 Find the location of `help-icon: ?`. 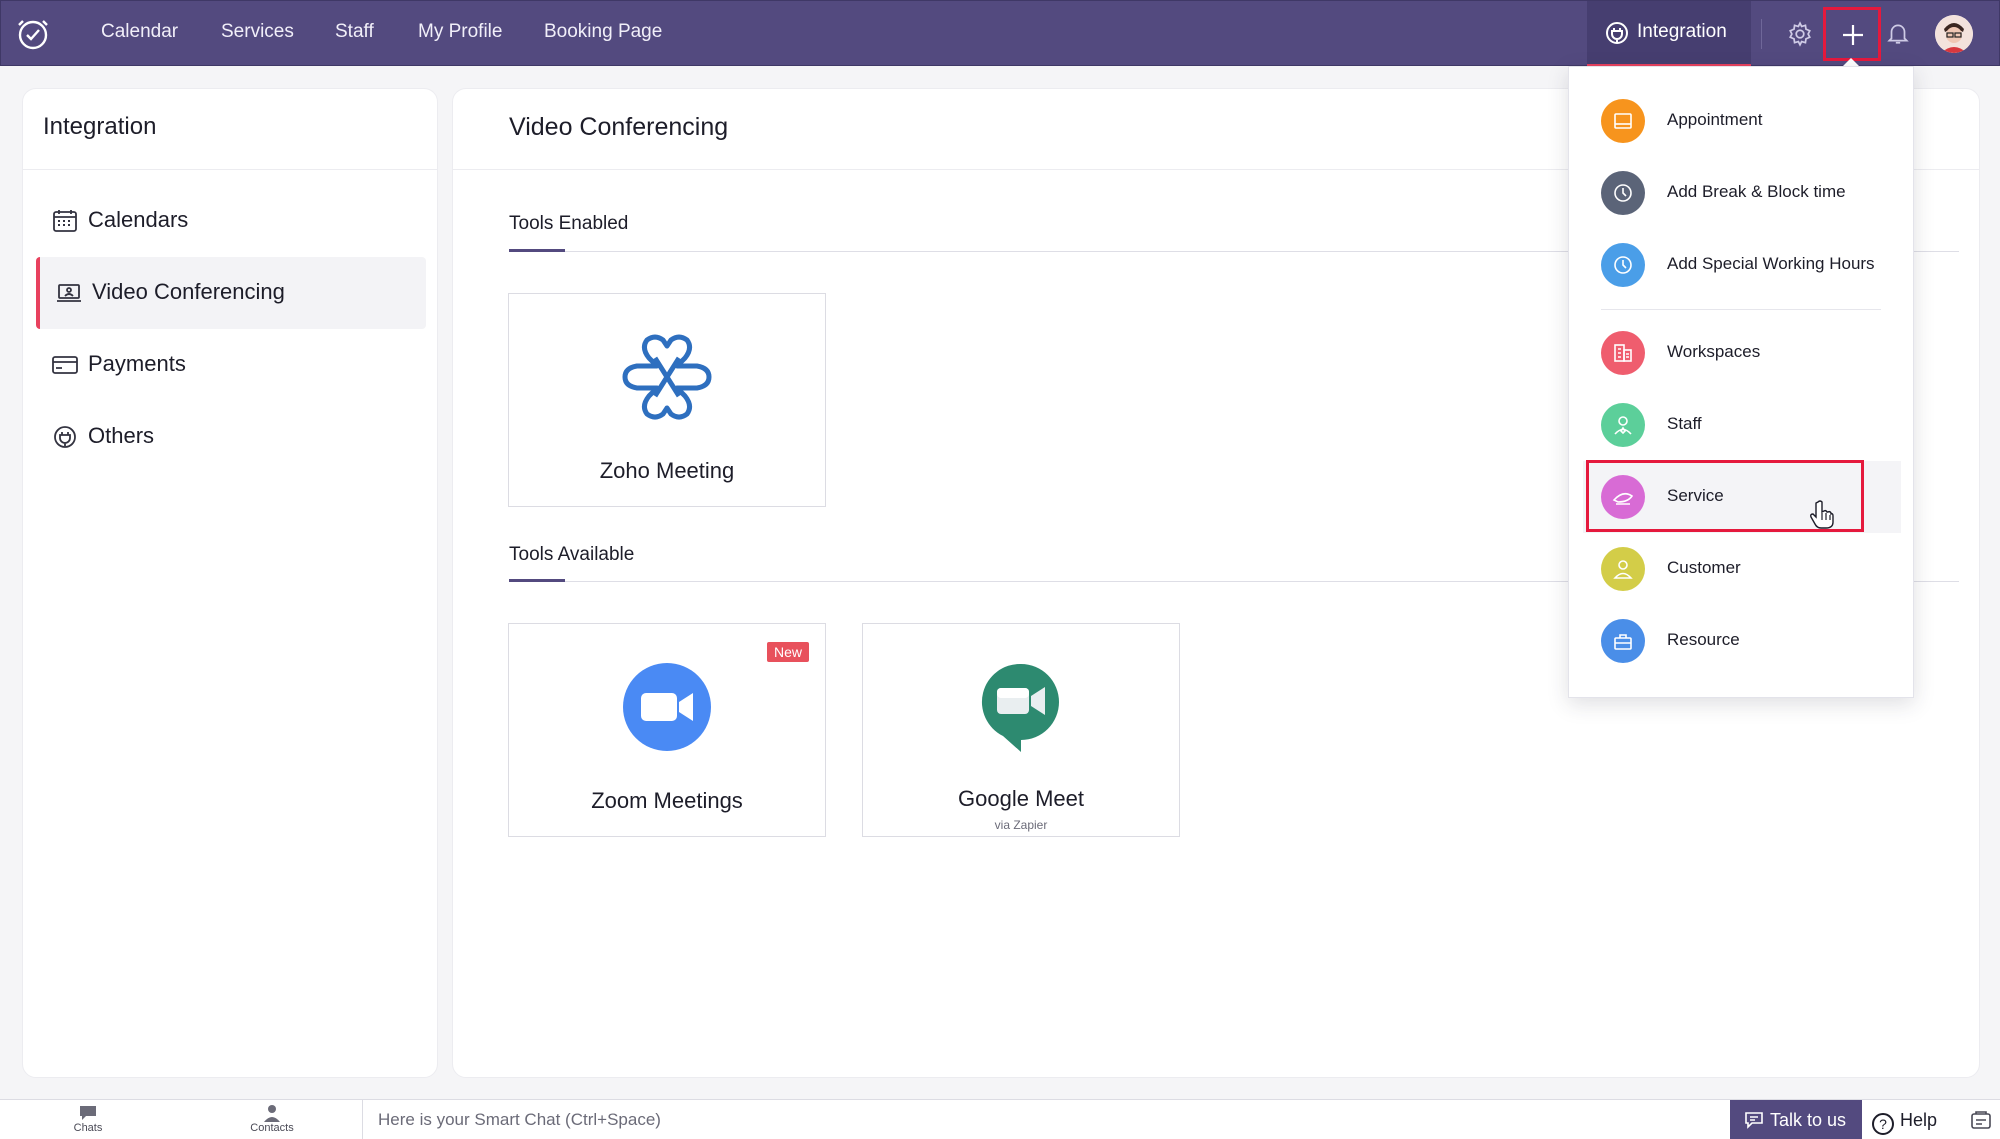

help-icon: ? is located at coordinates (1883, 1124).